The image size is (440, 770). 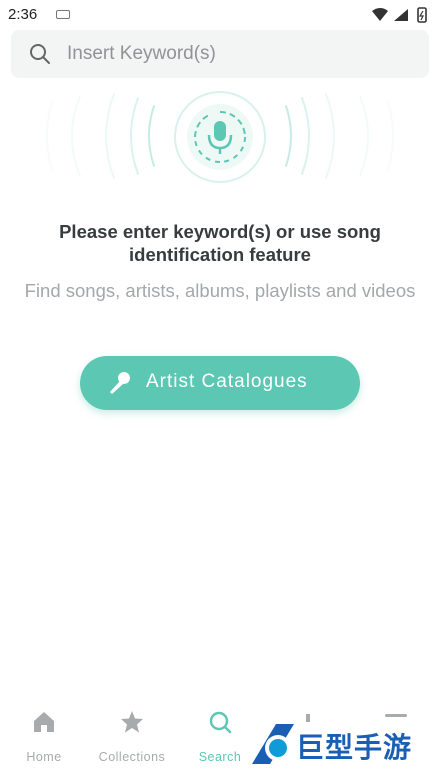 What do you see at coordinates (63, 14) in the screenshot?
I see `keyboard-icon` at bounding box center [63, 14].